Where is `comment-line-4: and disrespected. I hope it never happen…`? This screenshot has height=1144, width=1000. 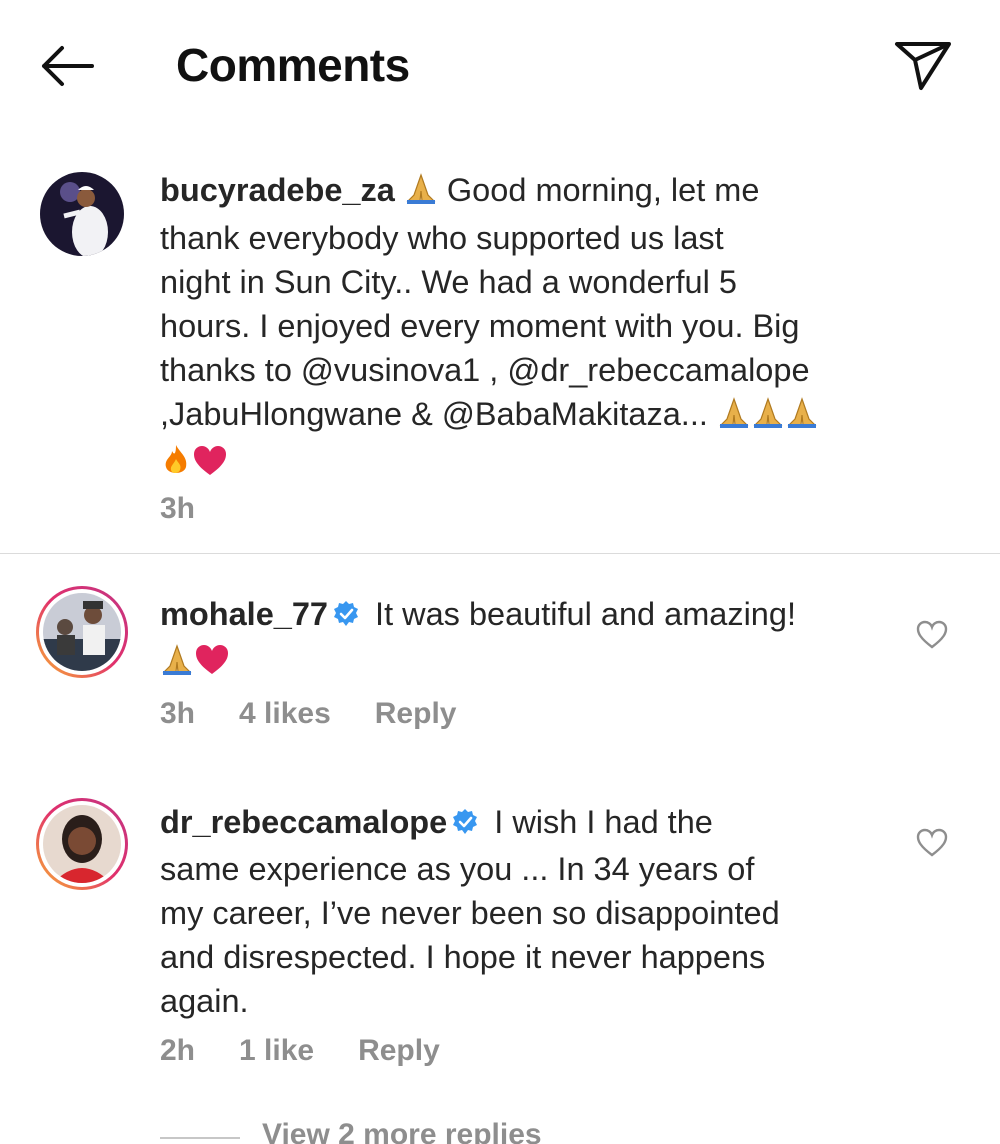 comment-line-4: and disrespected. I hope it never happen… is located at coordinates (463, 957).